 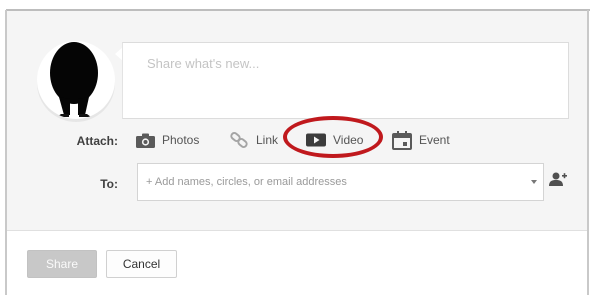 What do you see at coordinates (254, 140) in the screenshot?
I see `attach-link-button: Link` at bounding box center [254, 140].